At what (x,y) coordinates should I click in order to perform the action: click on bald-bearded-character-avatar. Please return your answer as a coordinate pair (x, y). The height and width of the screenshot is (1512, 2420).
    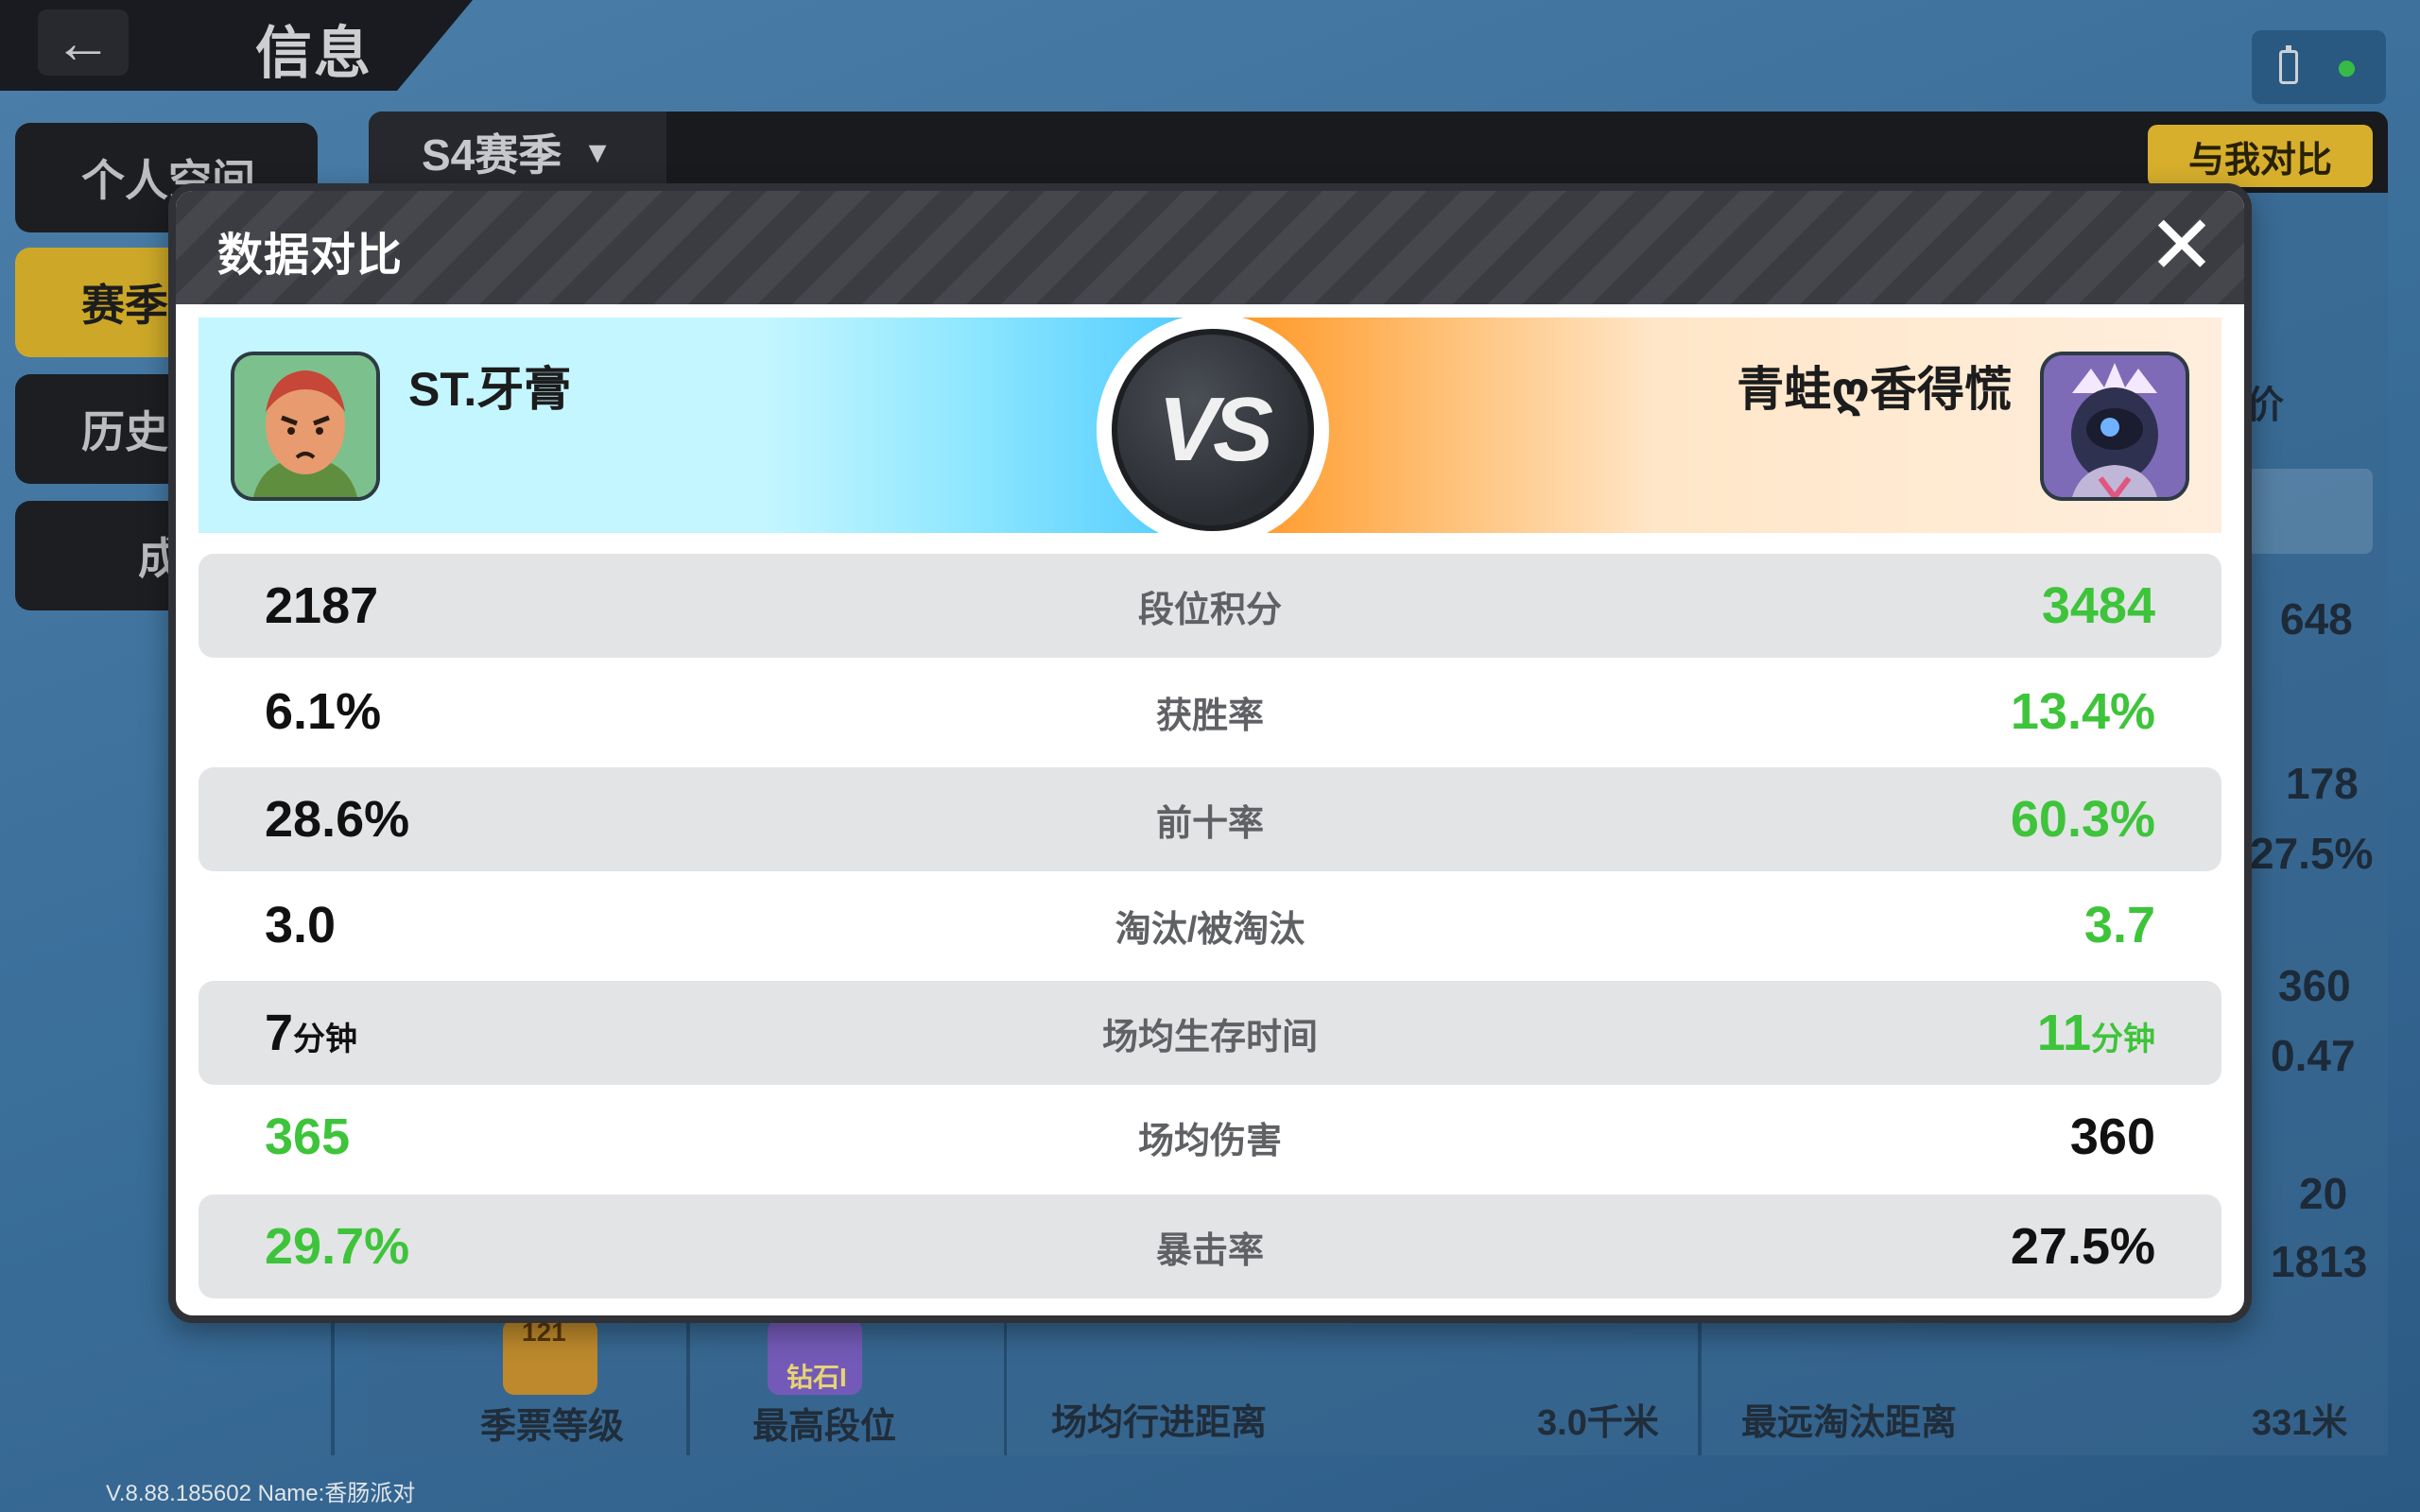
    Looking at the image, I should click on (305, 426).